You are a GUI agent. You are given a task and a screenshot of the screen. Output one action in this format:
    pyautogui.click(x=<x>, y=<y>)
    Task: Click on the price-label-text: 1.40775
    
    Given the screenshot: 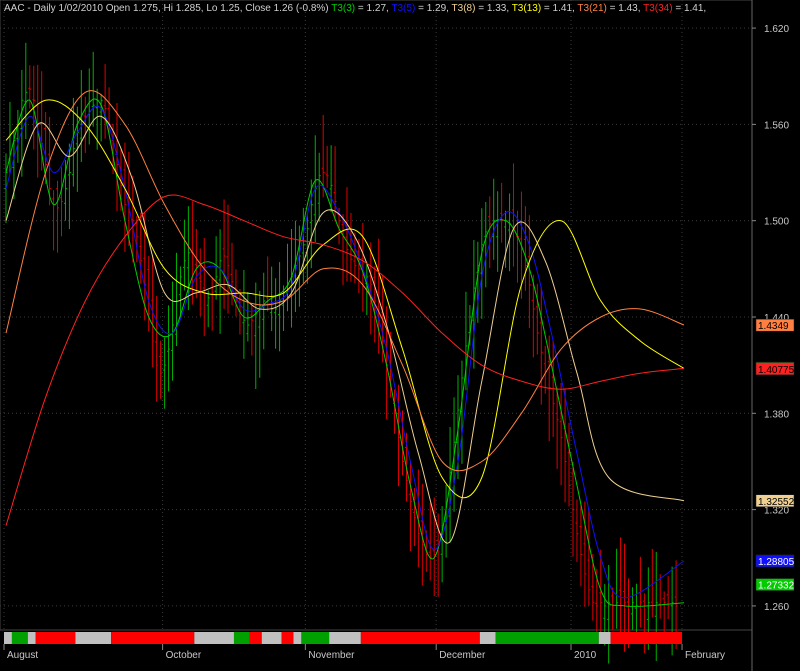 What is the action you would take?
    pyautogui.click(x=776, y=370)
    